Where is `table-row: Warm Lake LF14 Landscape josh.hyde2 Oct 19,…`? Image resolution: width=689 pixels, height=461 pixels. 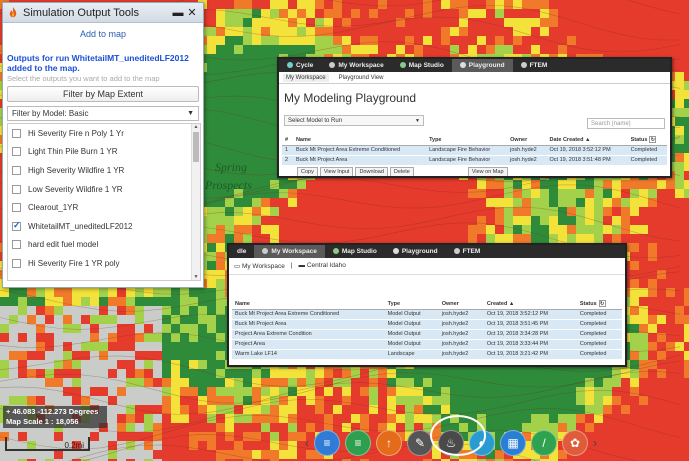 table-row: Warm Lake LF14 Landscape josh.hyde2 Oct 19,… is located at coordinates (427, 354).